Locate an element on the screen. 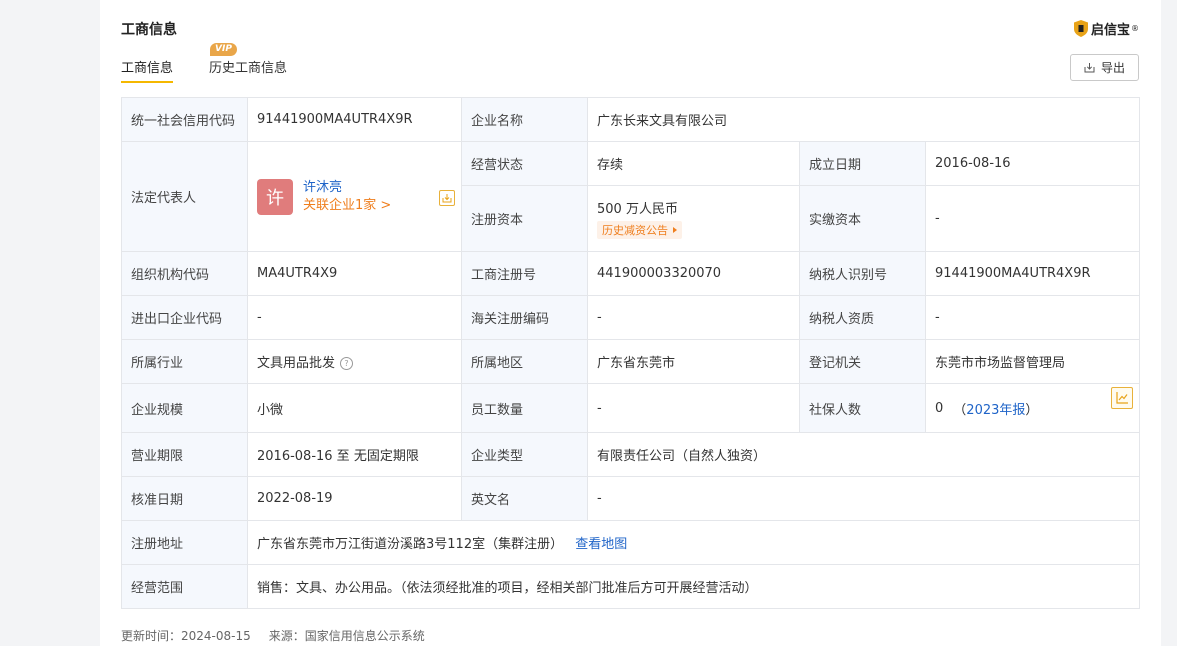 Image resolution: width=1177 pixels, height=646 pixels. tab-business-info: 工商信息 is located at coordinates (147, 70).